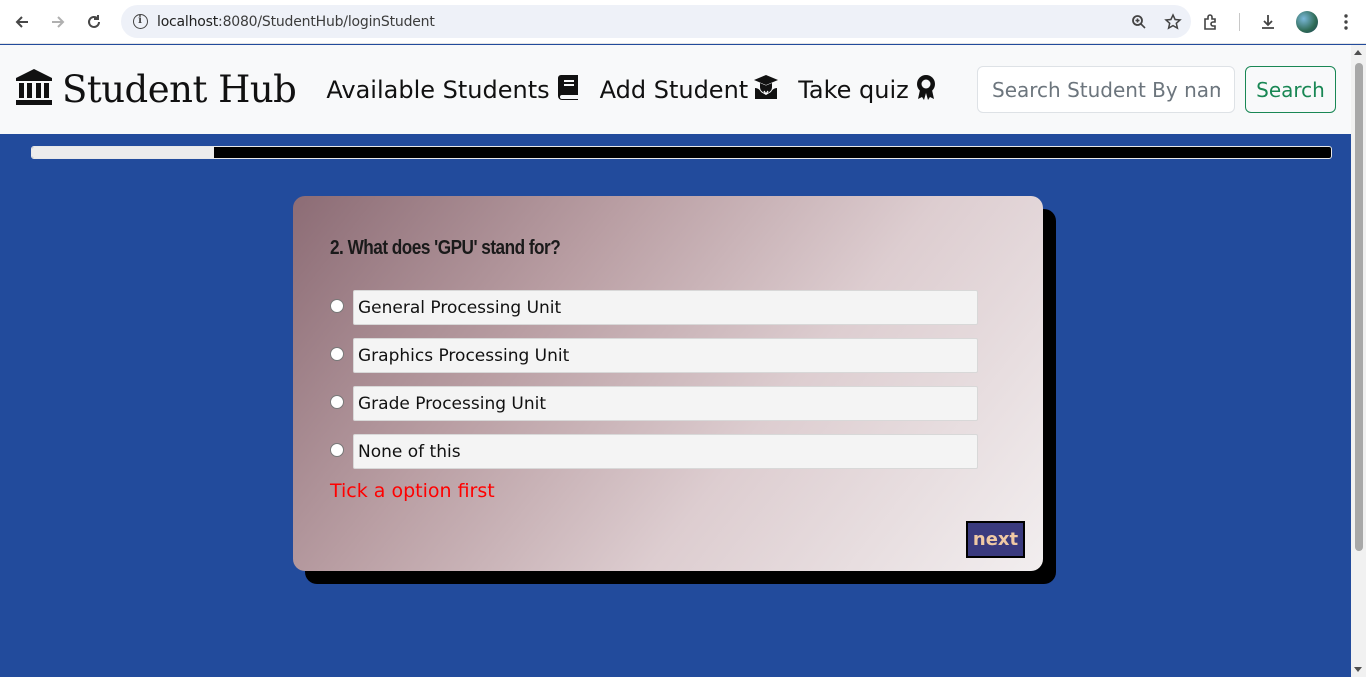 The width and height of the screenshot is (1366, 677). I want to click on menu-kebab-icon, so click(1346, 22).